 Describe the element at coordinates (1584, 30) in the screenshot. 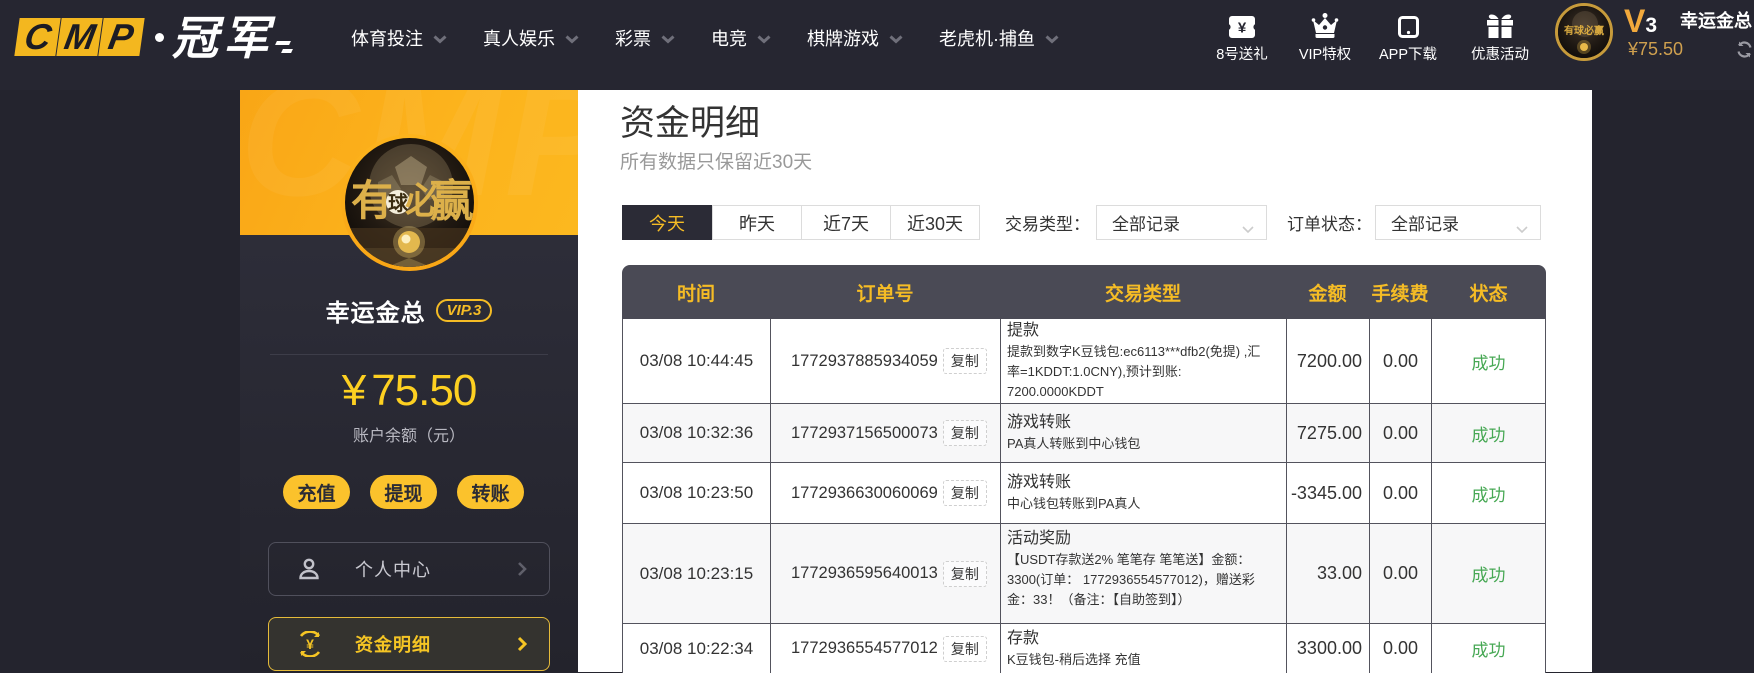

I see `svg-text: 有球必赢` at that location.